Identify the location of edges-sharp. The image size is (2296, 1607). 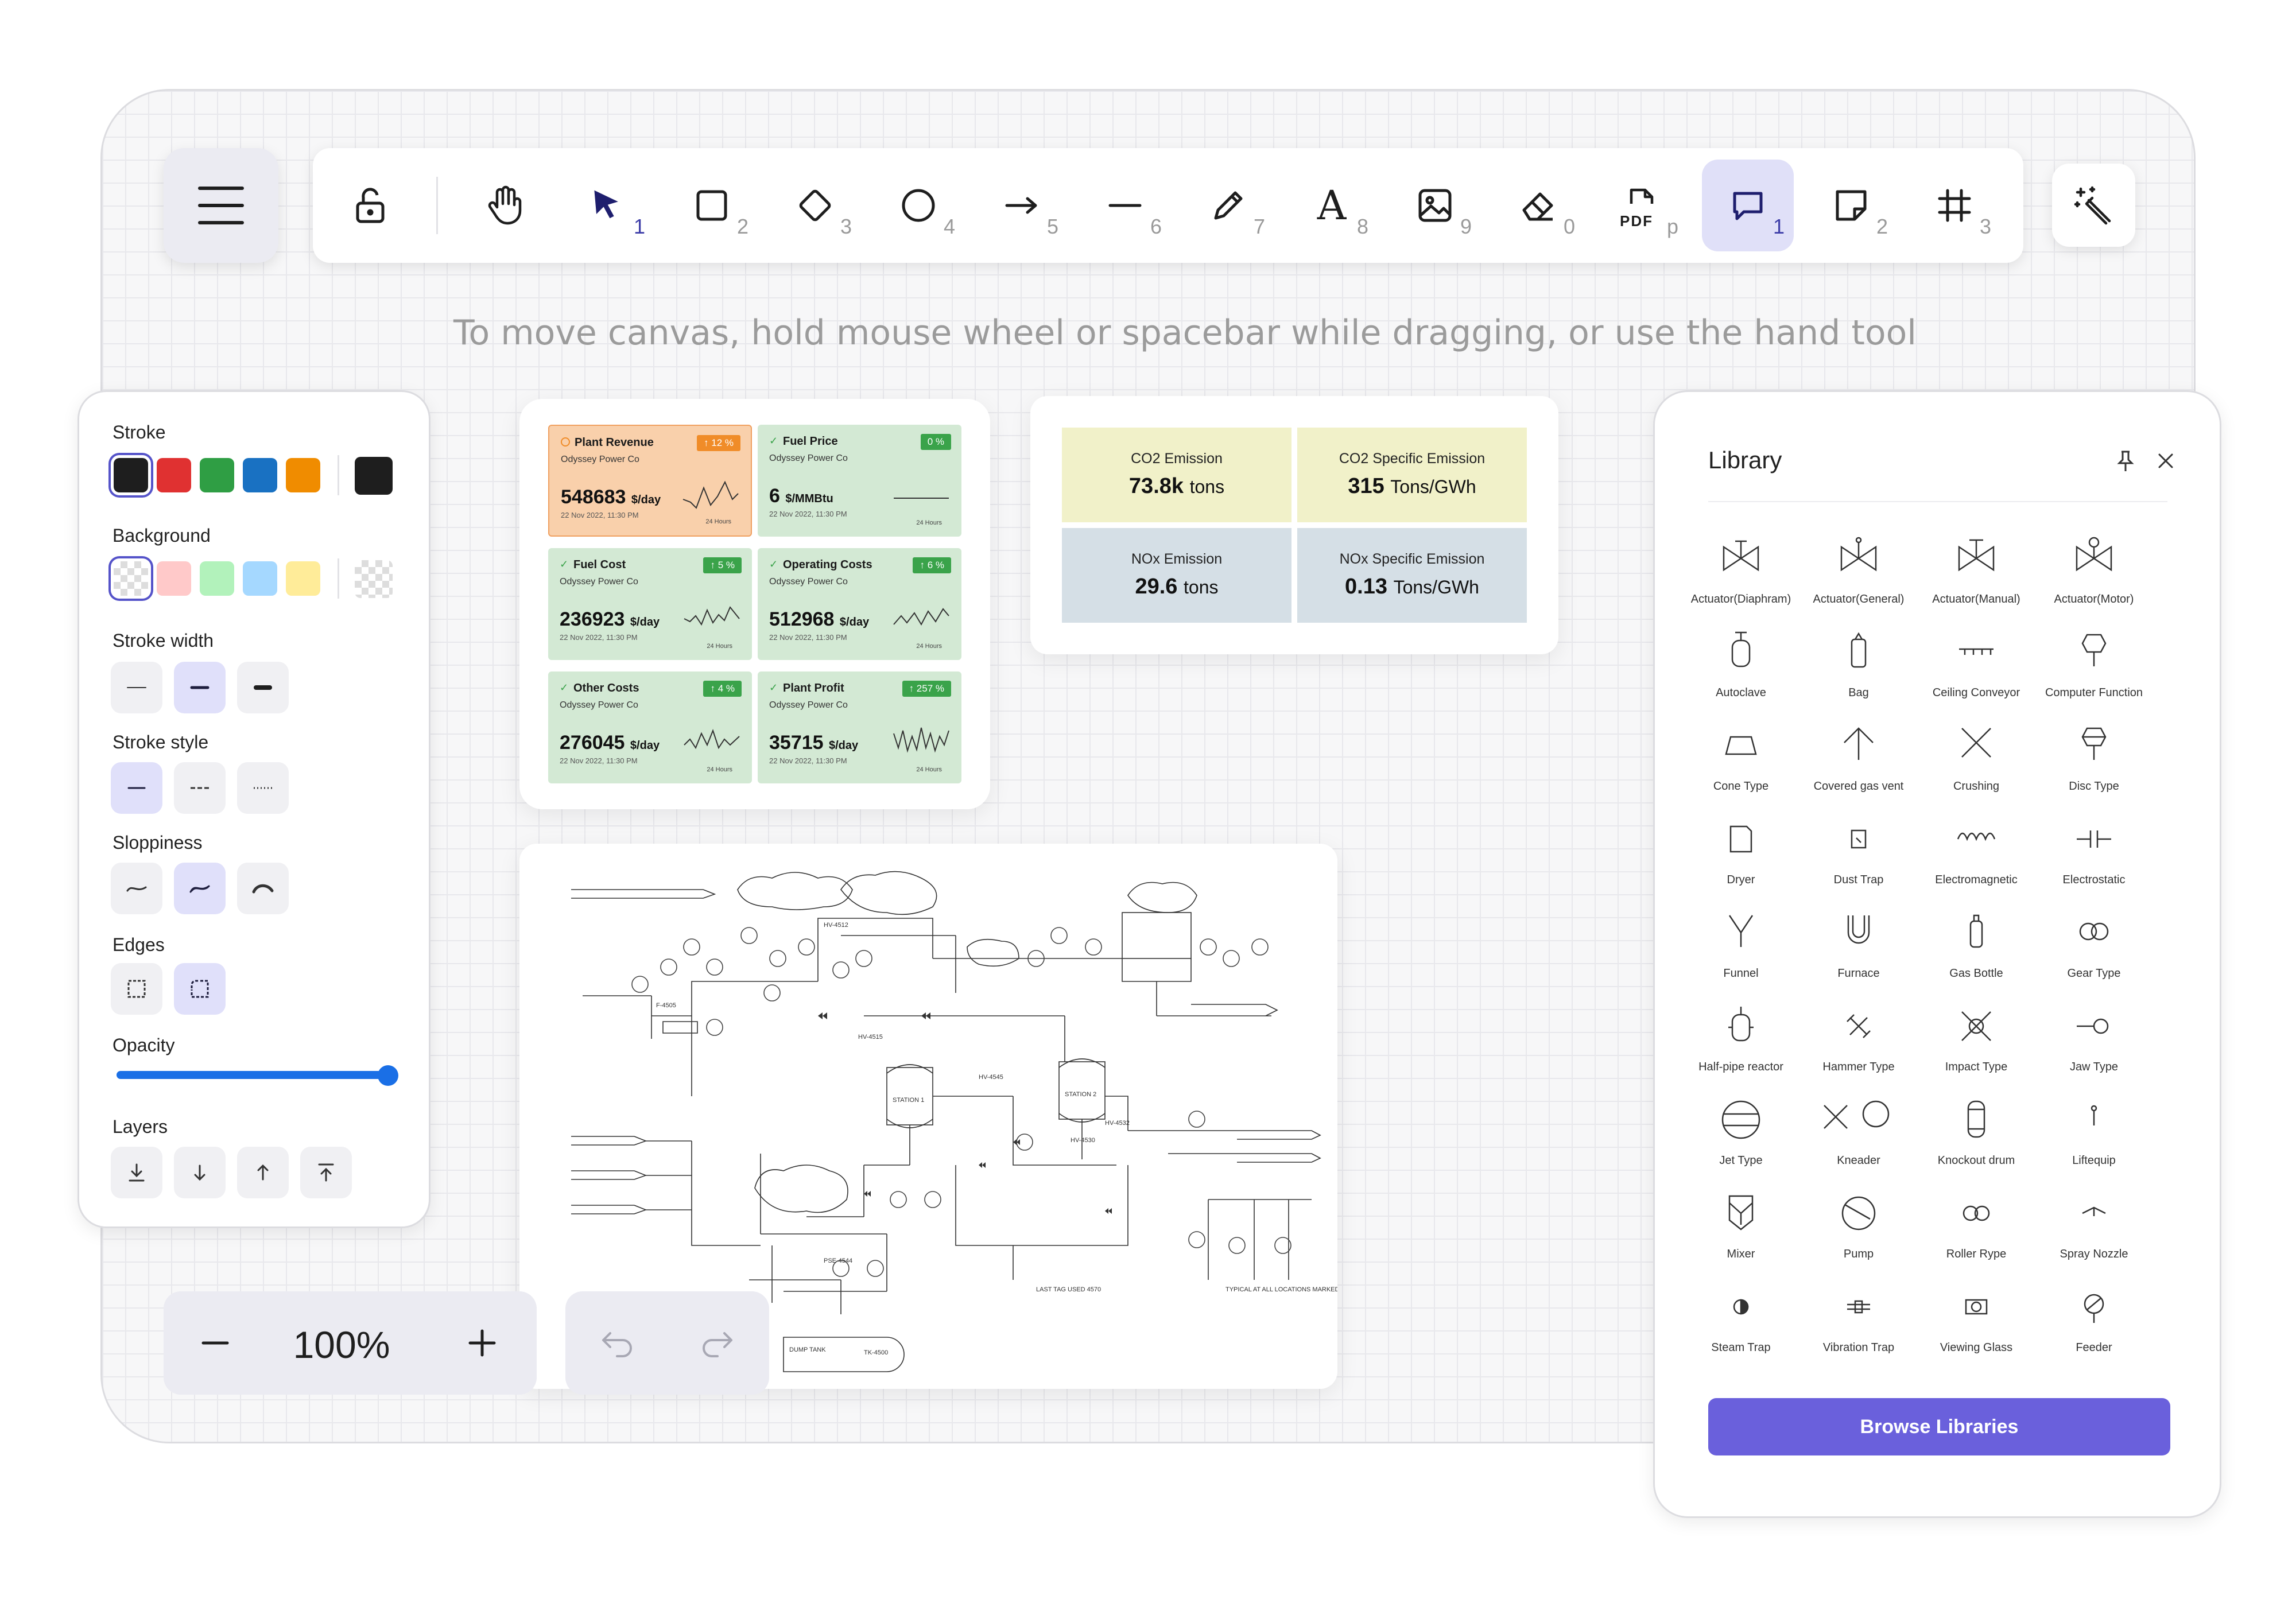
(136, 989).